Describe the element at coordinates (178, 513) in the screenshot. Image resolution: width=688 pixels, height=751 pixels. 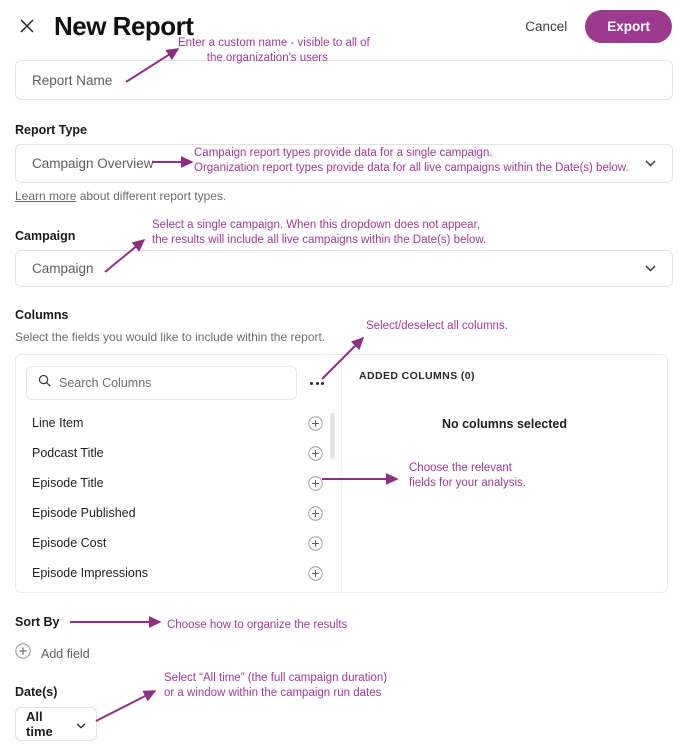
I see `list-item: Episode Published` at that location.